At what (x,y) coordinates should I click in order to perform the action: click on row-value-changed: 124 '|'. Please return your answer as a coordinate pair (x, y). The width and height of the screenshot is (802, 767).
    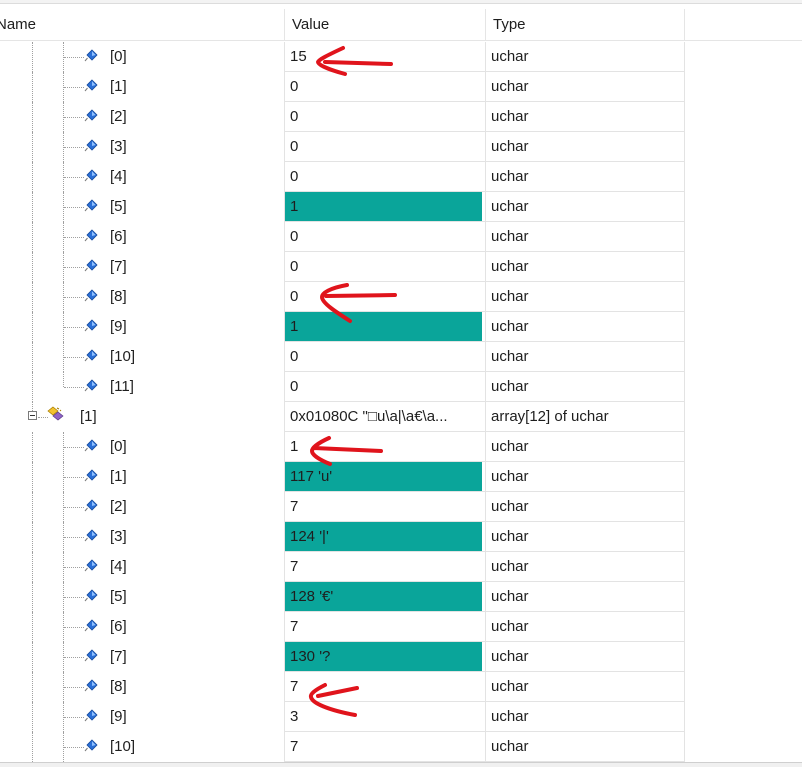
    Looking at the image, I should click on (383, 536).